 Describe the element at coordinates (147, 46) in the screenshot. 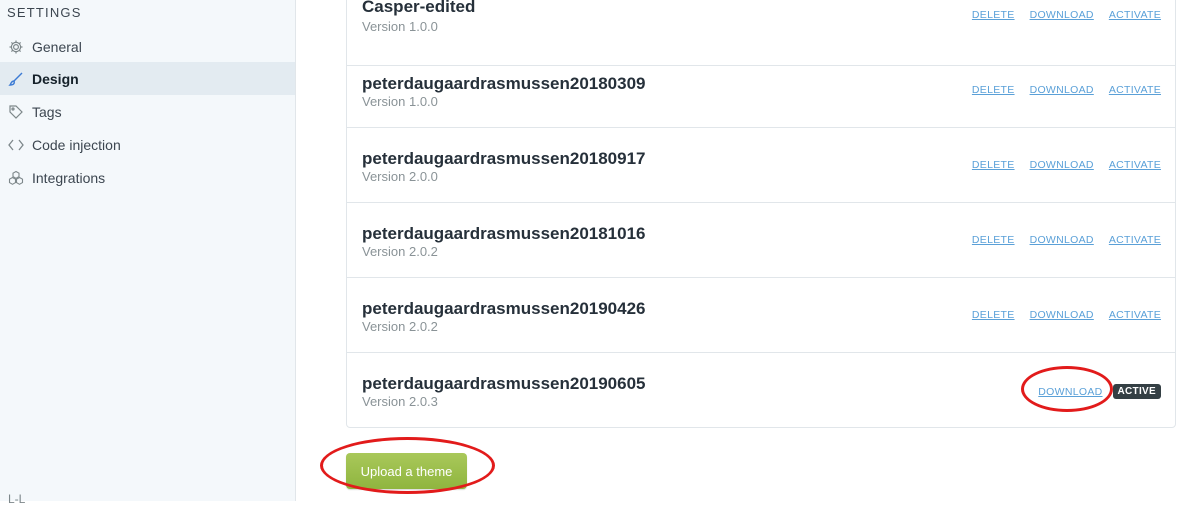

I see `sidebar-item-general: General` at that location.